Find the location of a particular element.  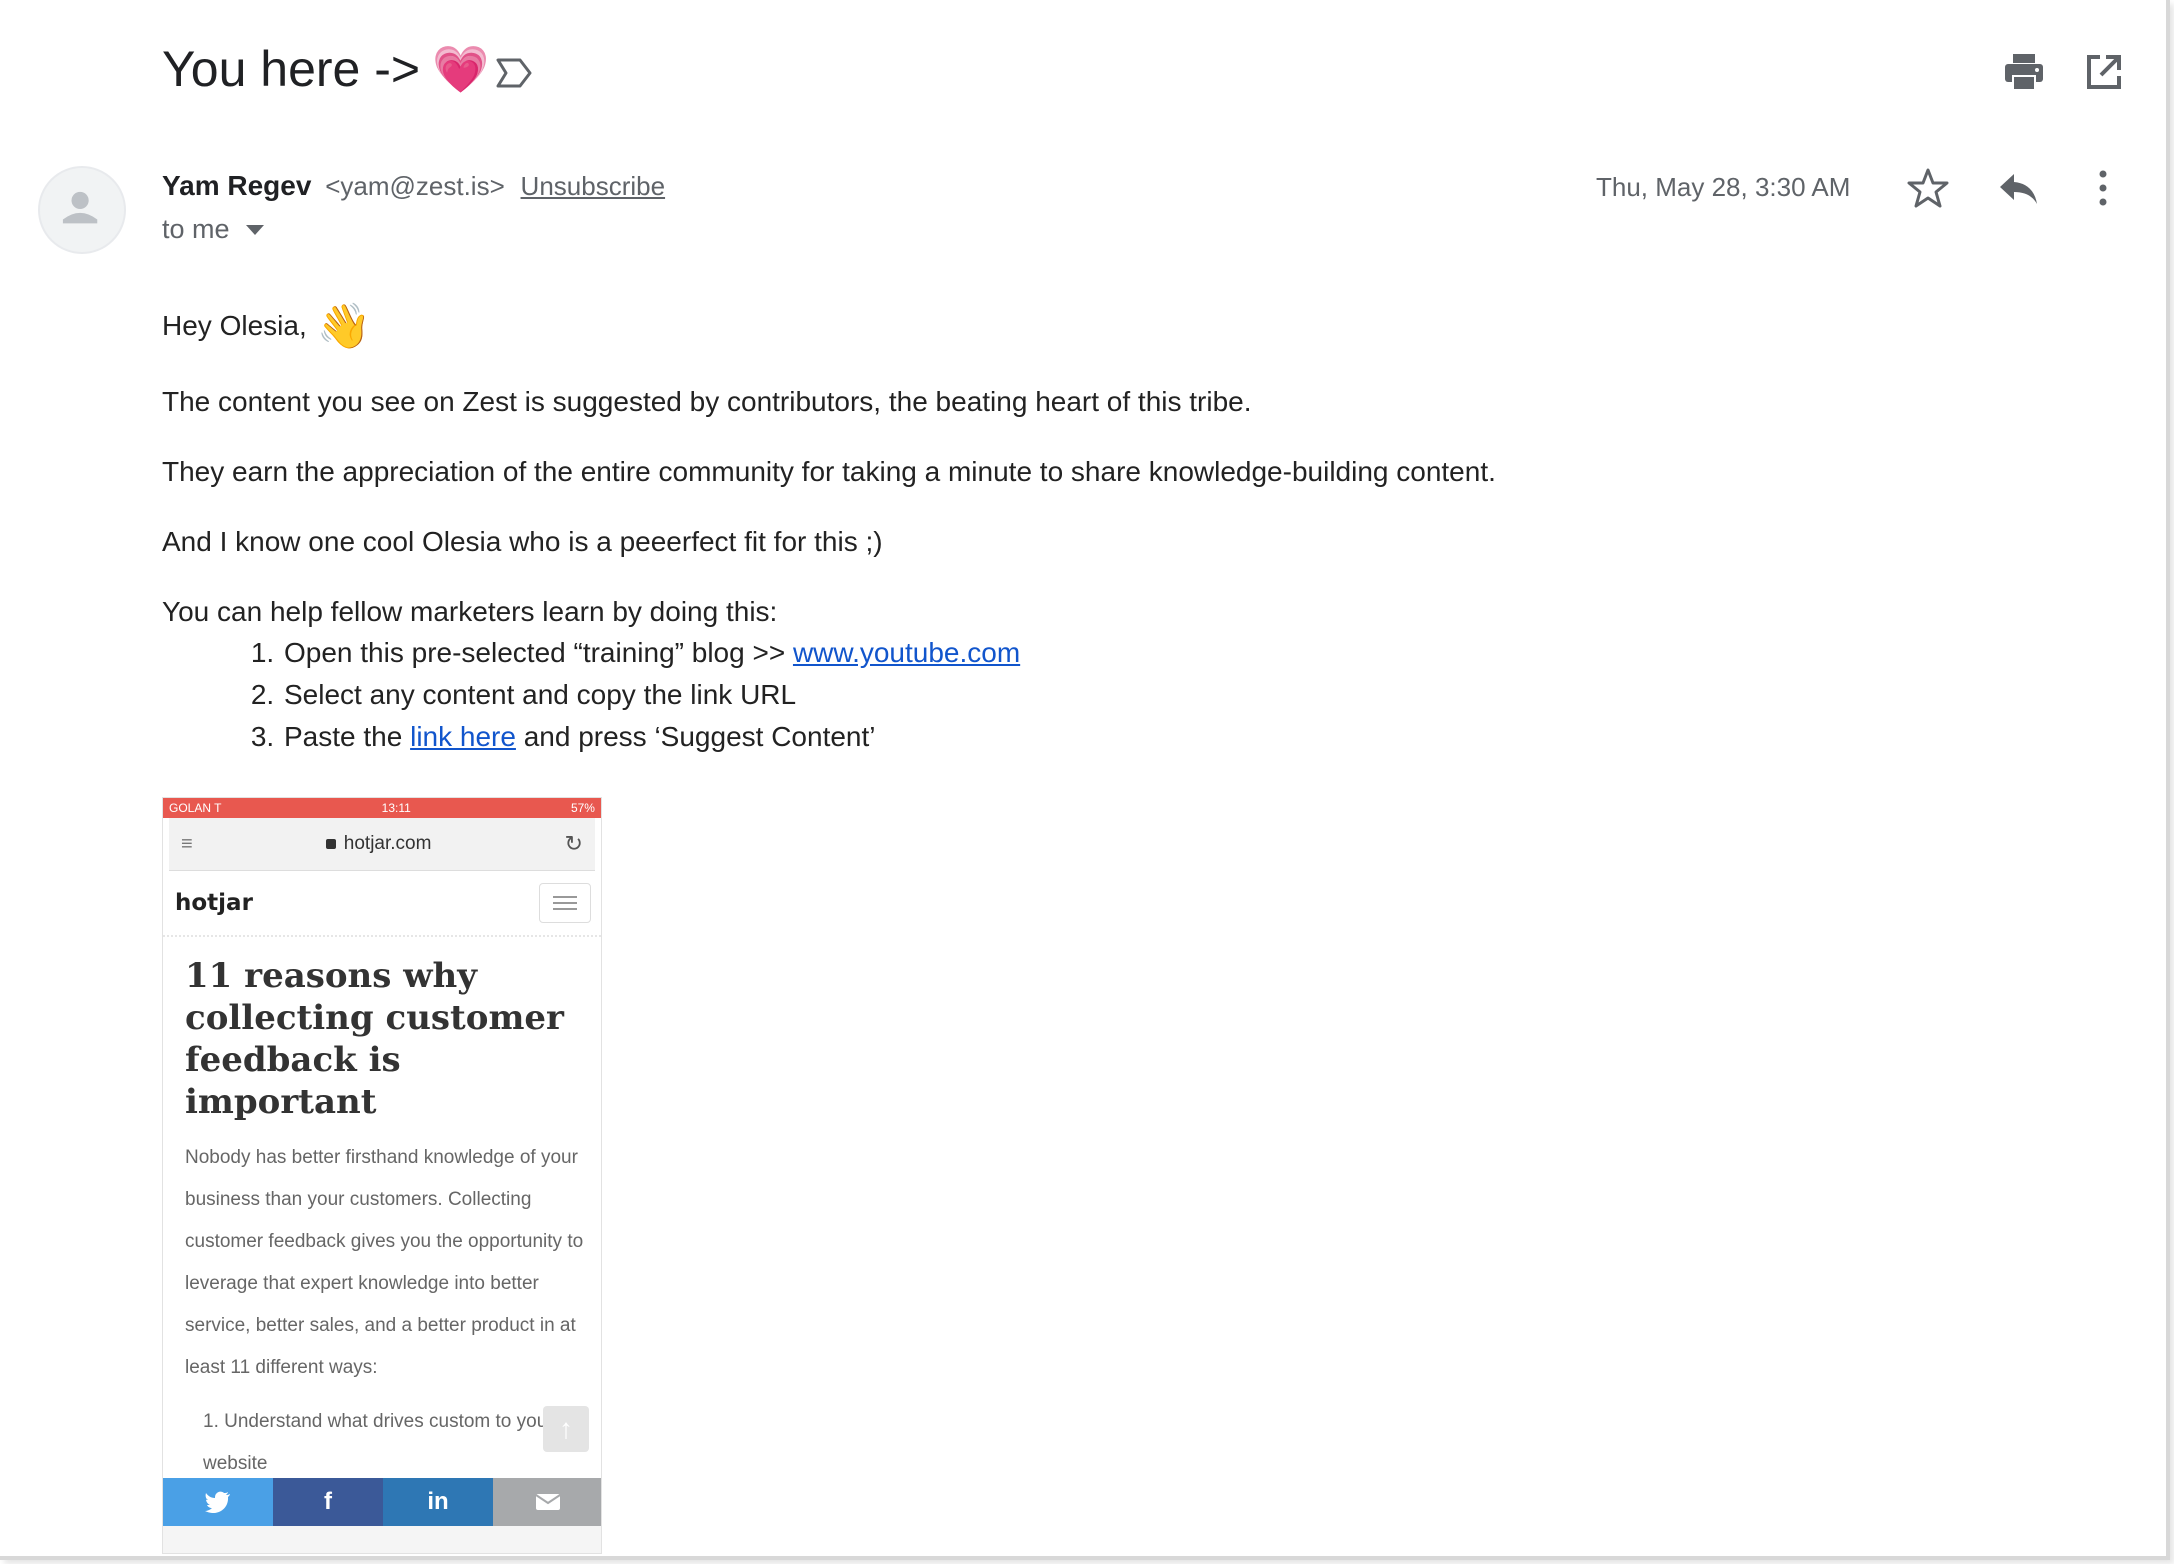

step-3-text-before: Paste the is located at coordinates (347, 736).